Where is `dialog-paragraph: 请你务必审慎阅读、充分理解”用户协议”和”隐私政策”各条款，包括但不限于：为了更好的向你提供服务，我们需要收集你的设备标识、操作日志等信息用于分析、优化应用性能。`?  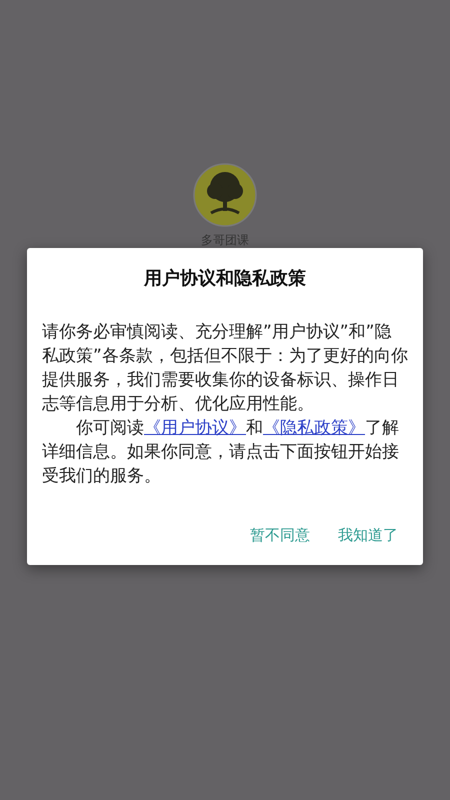 dialog-paragraph: 请你务必审慎阅读、充分理解”用户协议”和”隐私政策”各条款，包括但不限于：为了更好的向你提供服务，我们需要收集你的设备标识、操作日志等信息用于分析、优化应用性能。 is located at coordinates (225, 368).